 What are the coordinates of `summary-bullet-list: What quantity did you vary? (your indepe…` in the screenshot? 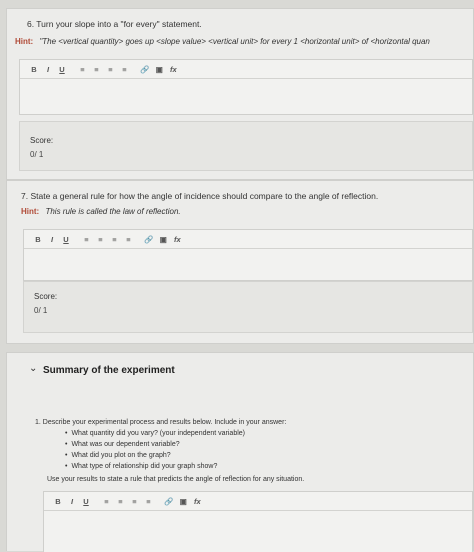 It's located at (155, 452).